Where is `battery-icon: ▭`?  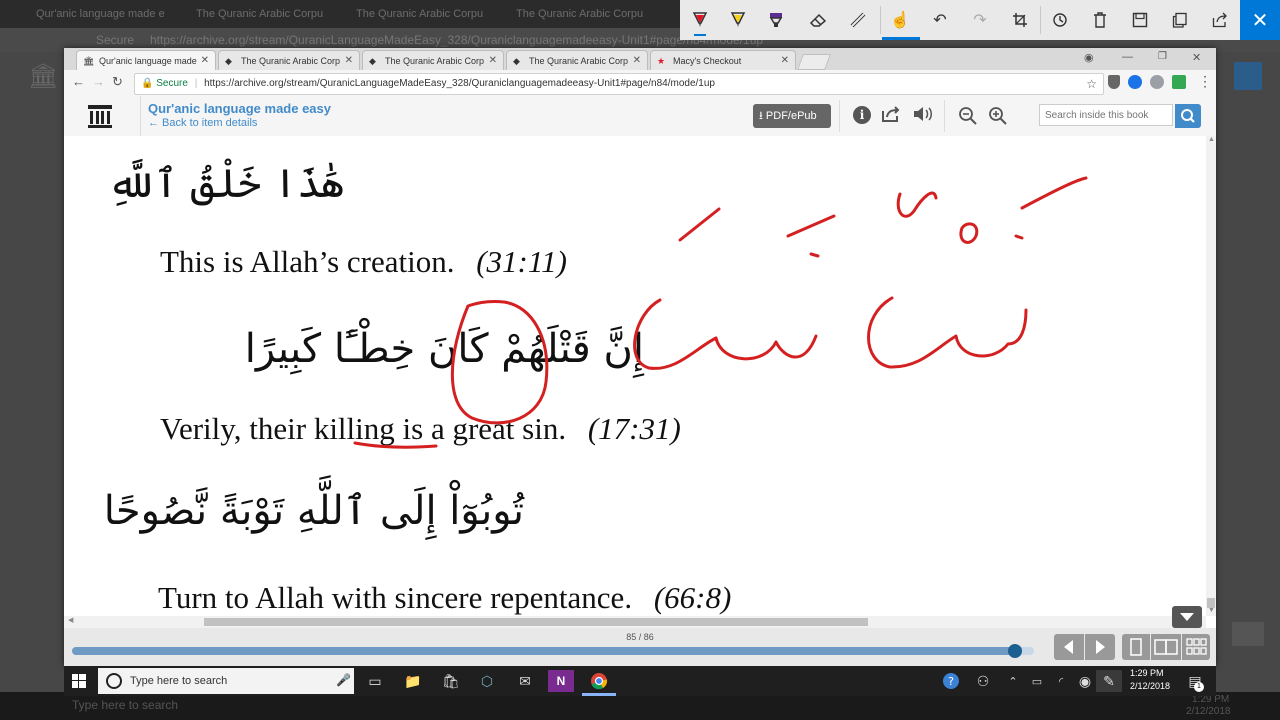
battery-icon: ▭ is located at coordinates (1037, 681).